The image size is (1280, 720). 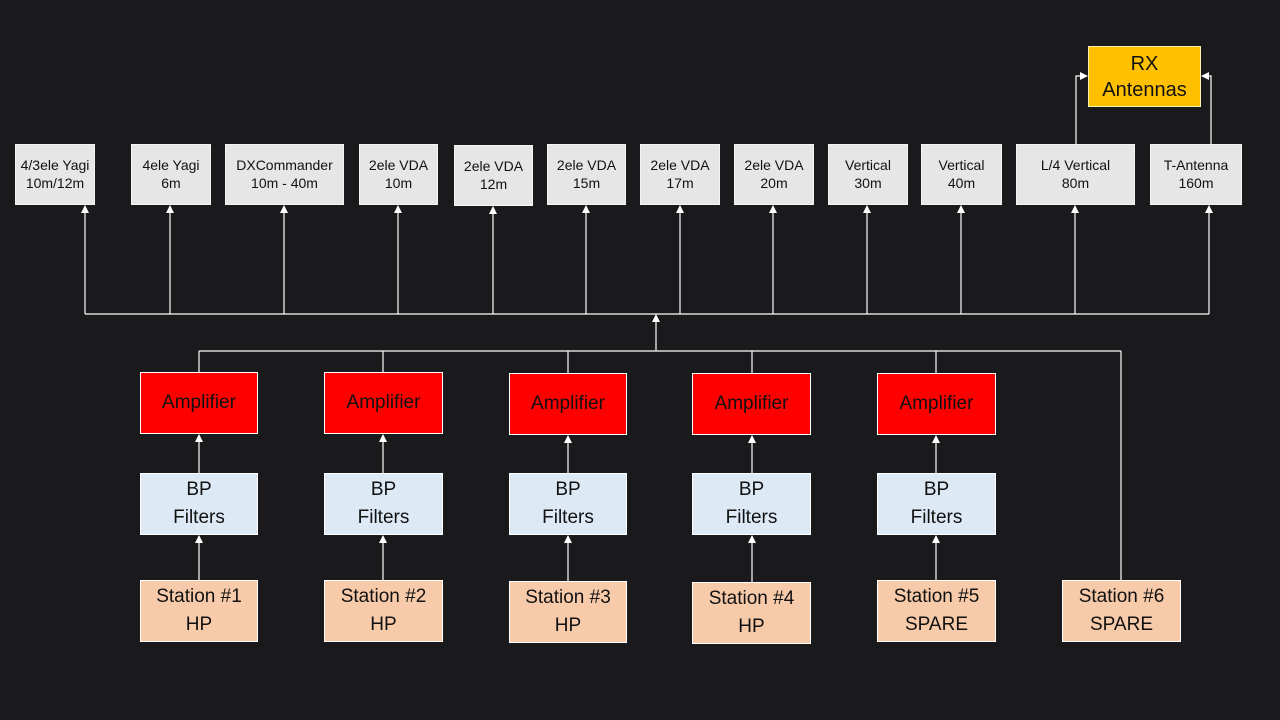 What do you see at coordinates (868, 182) in the screenshot?
I see `antenna-box-line2: 30m` at bounding box center [868, 182].